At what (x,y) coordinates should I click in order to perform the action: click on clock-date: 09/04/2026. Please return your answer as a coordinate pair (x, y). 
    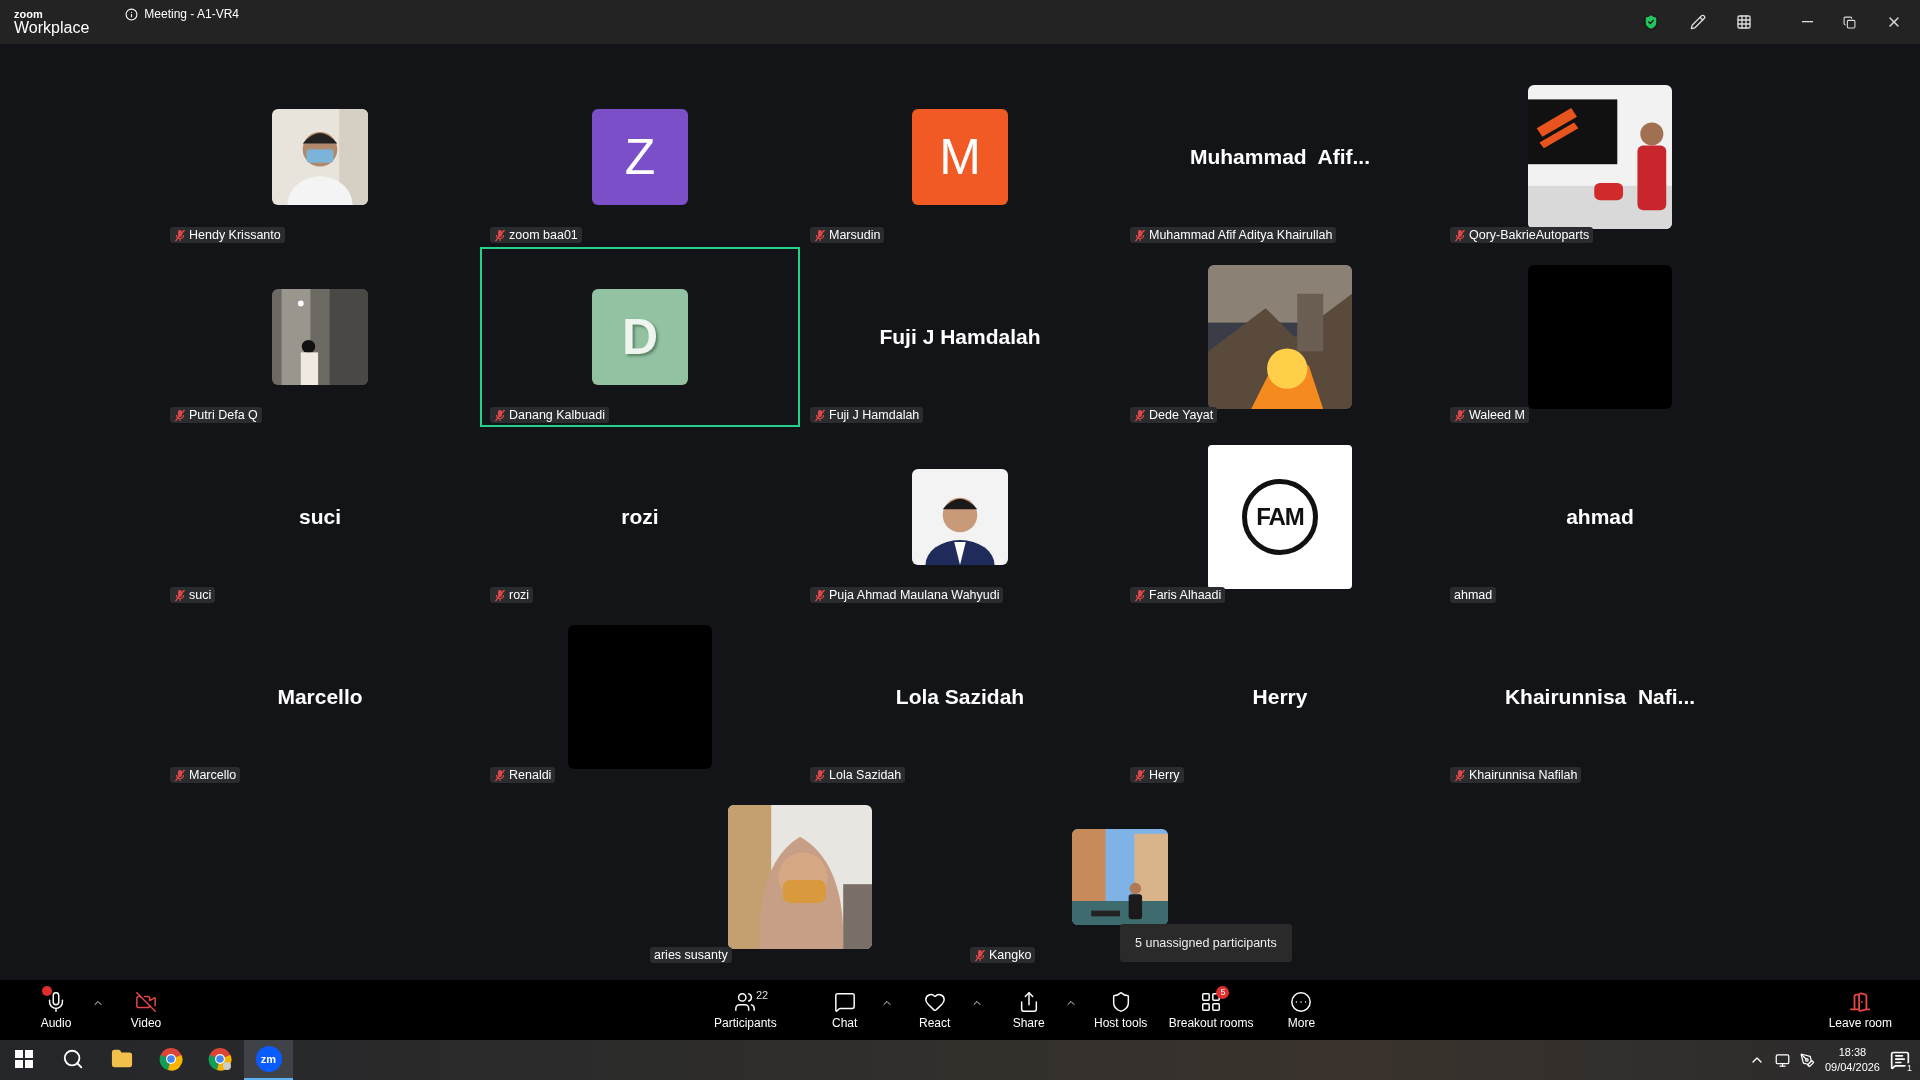
    Looking at the image, I should click on (1852, 1067).